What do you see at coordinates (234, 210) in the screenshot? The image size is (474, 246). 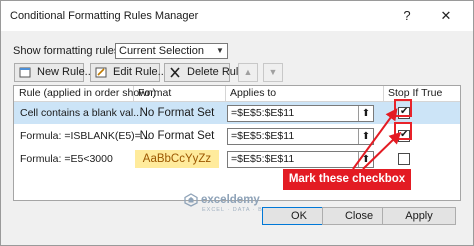 I see `watermark-tagline: EXCEL · DATA · BI` at bounding box center [234, 210].